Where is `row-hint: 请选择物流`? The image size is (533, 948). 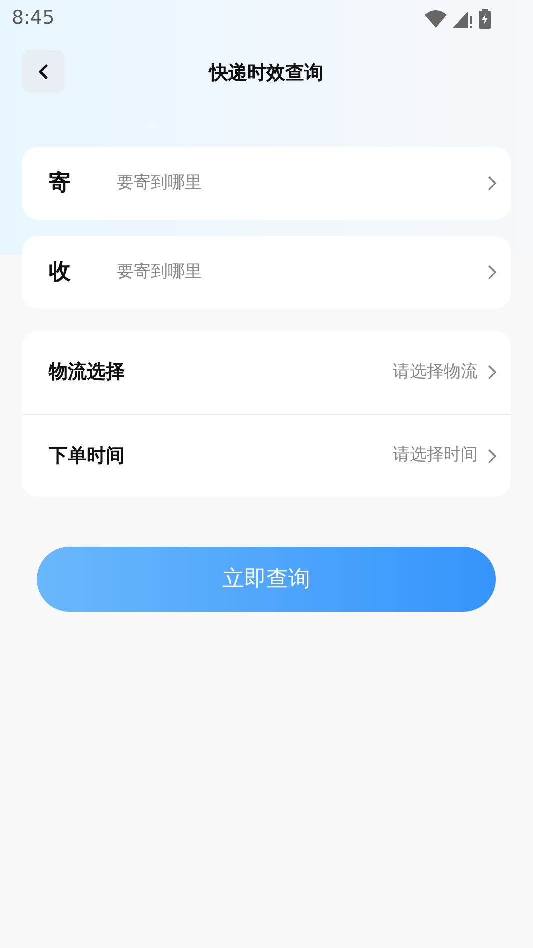
row-hint: 请选择物流 is located at coordinates (435, 372).